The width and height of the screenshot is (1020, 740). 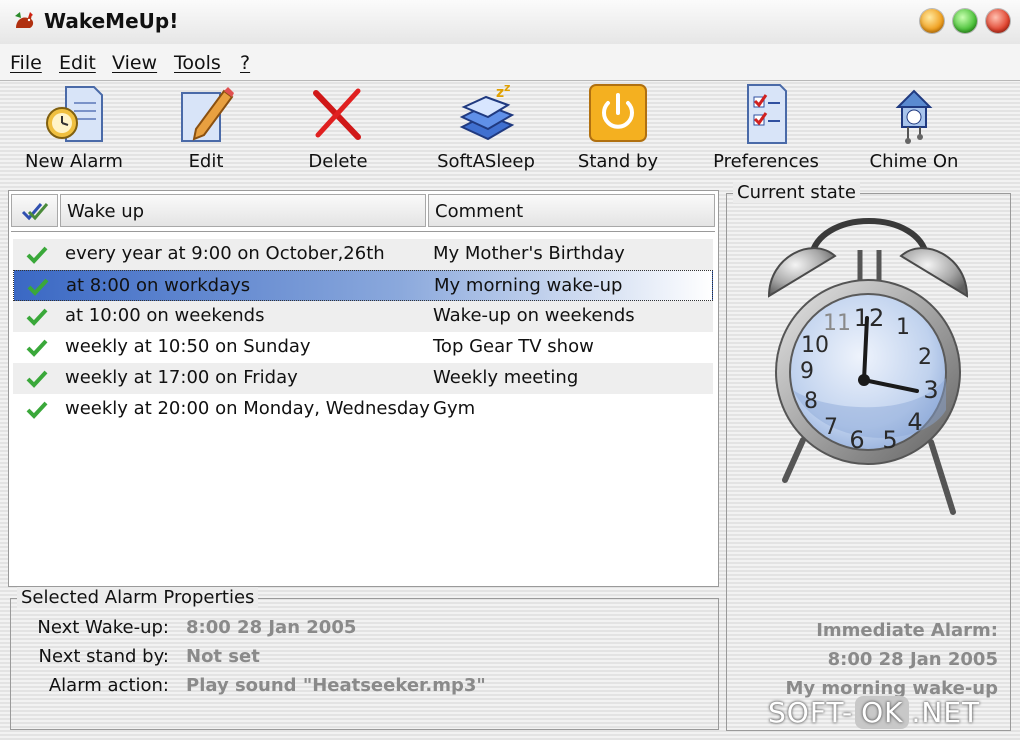 I want to click on title-bar: WakeMeUp!, so click(x=510, y=22).